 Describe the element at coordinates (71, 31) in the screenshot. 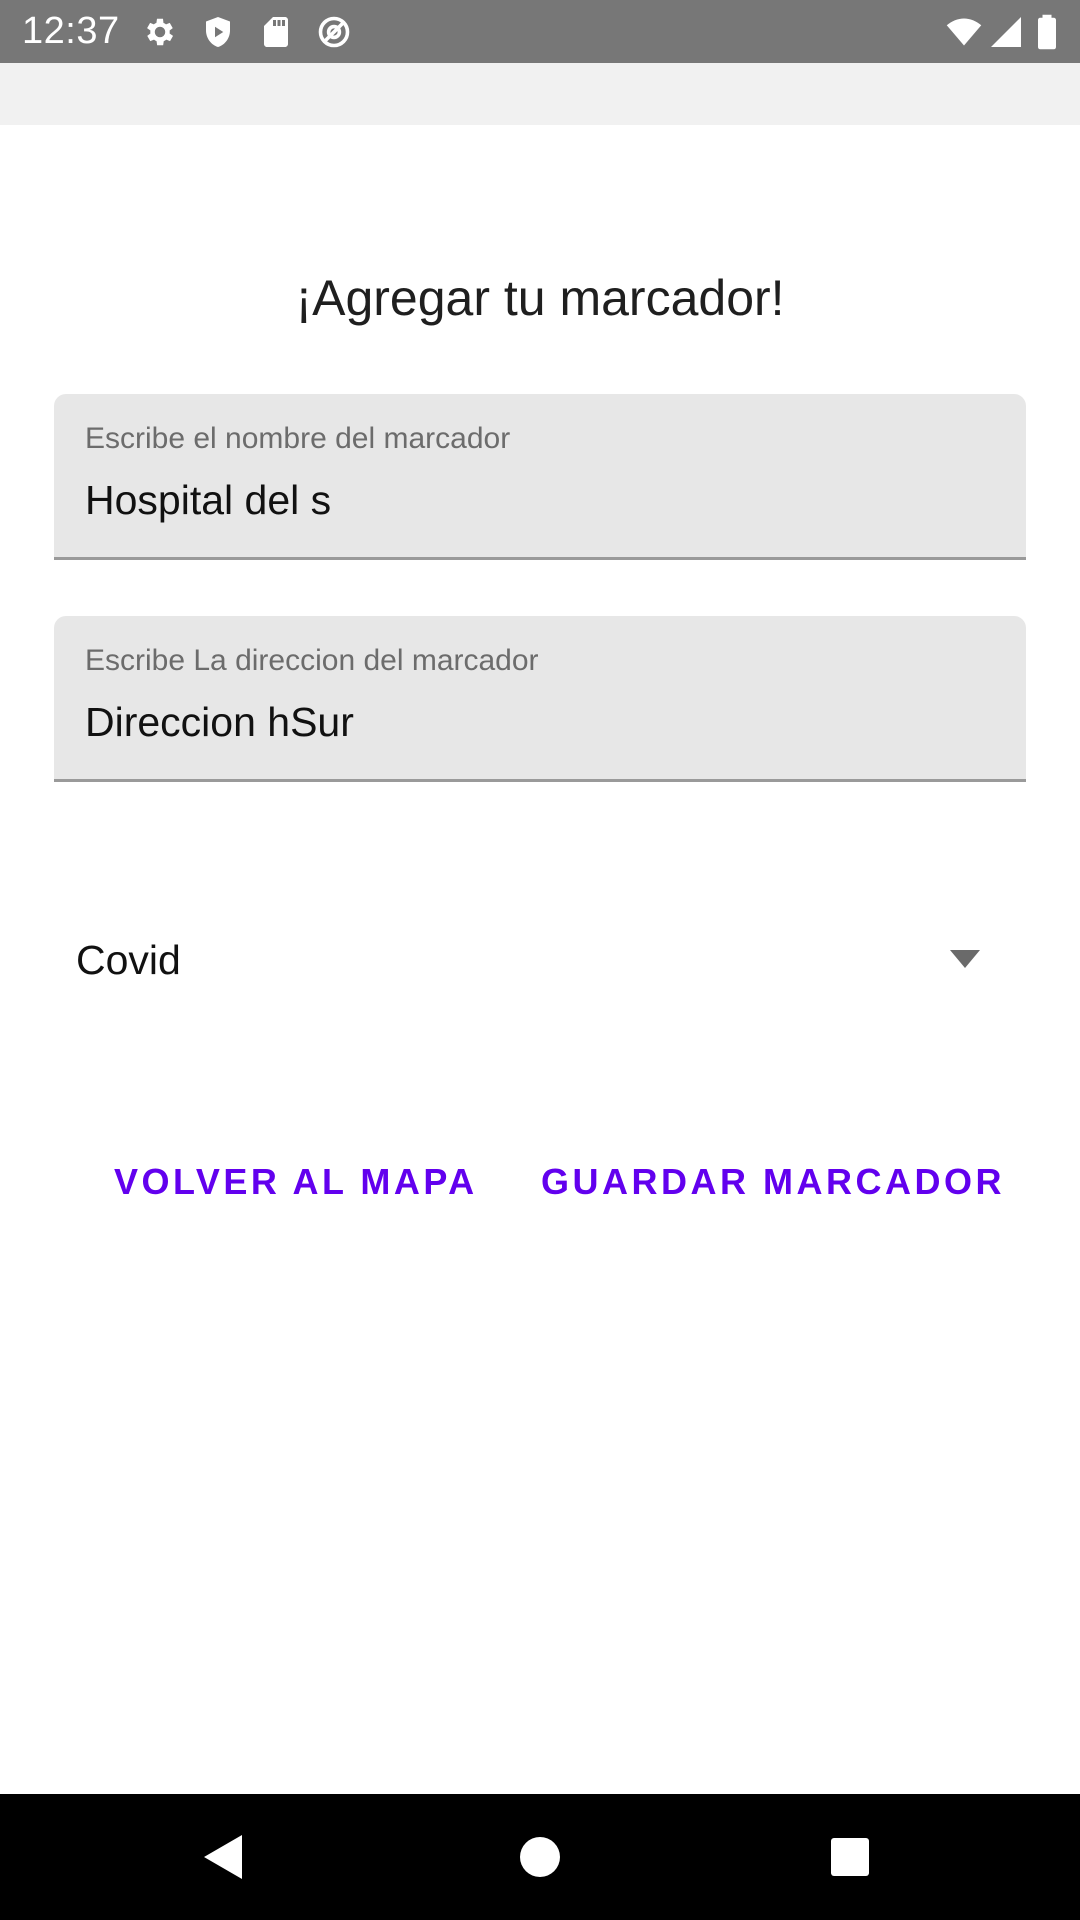

I see `status-time: 12:37` at that location.